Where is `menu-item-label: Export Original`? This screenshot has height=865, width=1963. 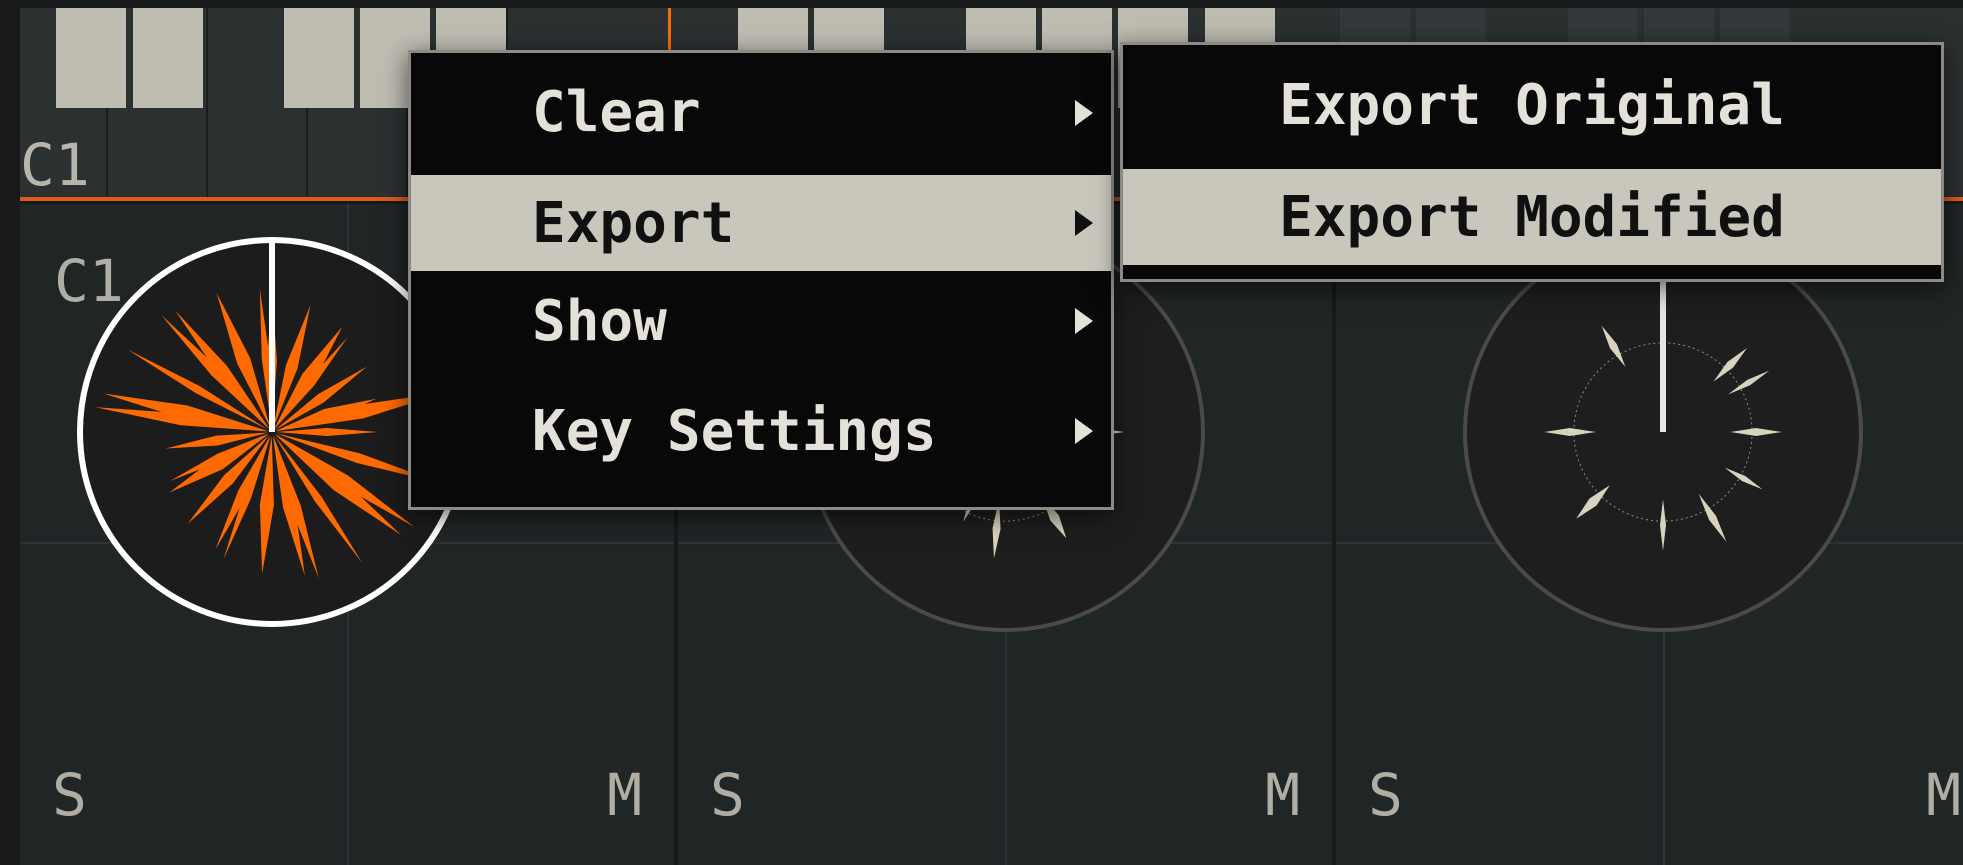
menu-item-label: Export Original is located at coordinates (1532, 105).